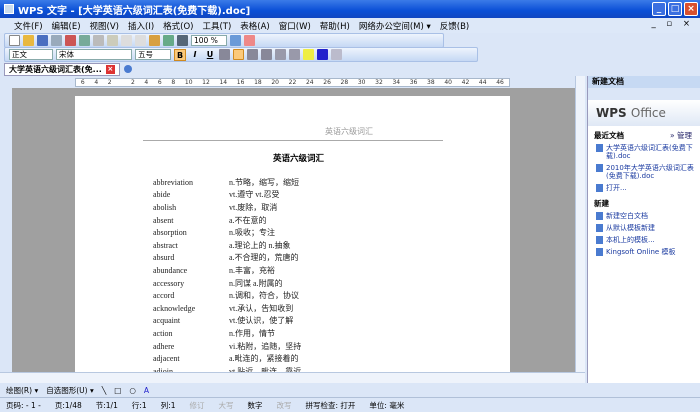 Image resolution: width=700 pixels, height=412 pixels. I want to click on vocab-word: accessory, so click(169, 283).